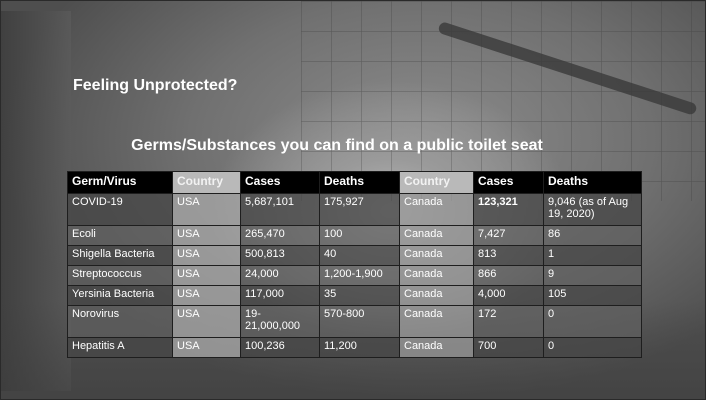 The image size is (706, 400). What do you see at coordinates (280, 255) in the screenshot?
I see `cases-cell: 500,813` at bounding box center [280, 255].